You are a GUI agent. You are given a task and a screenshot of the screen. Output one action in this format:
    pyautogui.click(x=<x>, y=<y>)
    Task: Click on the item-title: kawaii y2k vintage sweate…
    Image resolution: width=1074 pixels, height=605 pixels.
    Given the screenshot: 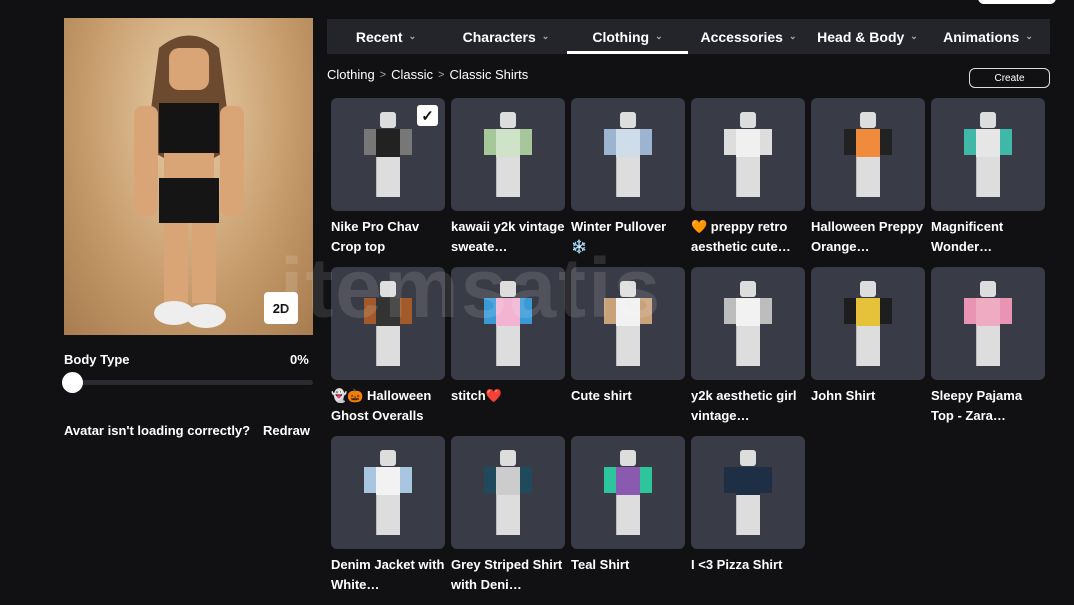 What is the action you would take?
    pyautogui.click(x=508, y=237)
    